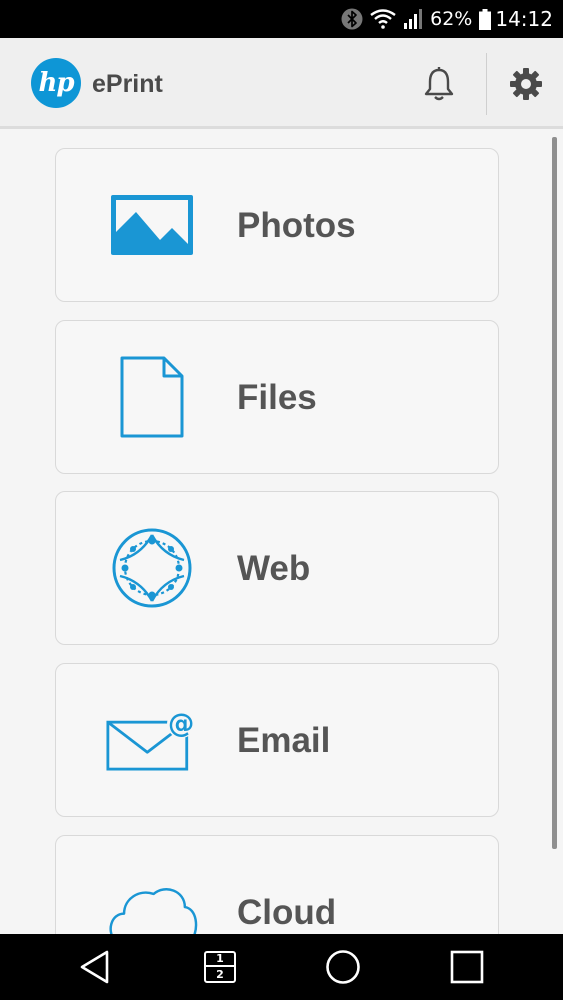  I want to click on cloud-icon, so click(152, 905).